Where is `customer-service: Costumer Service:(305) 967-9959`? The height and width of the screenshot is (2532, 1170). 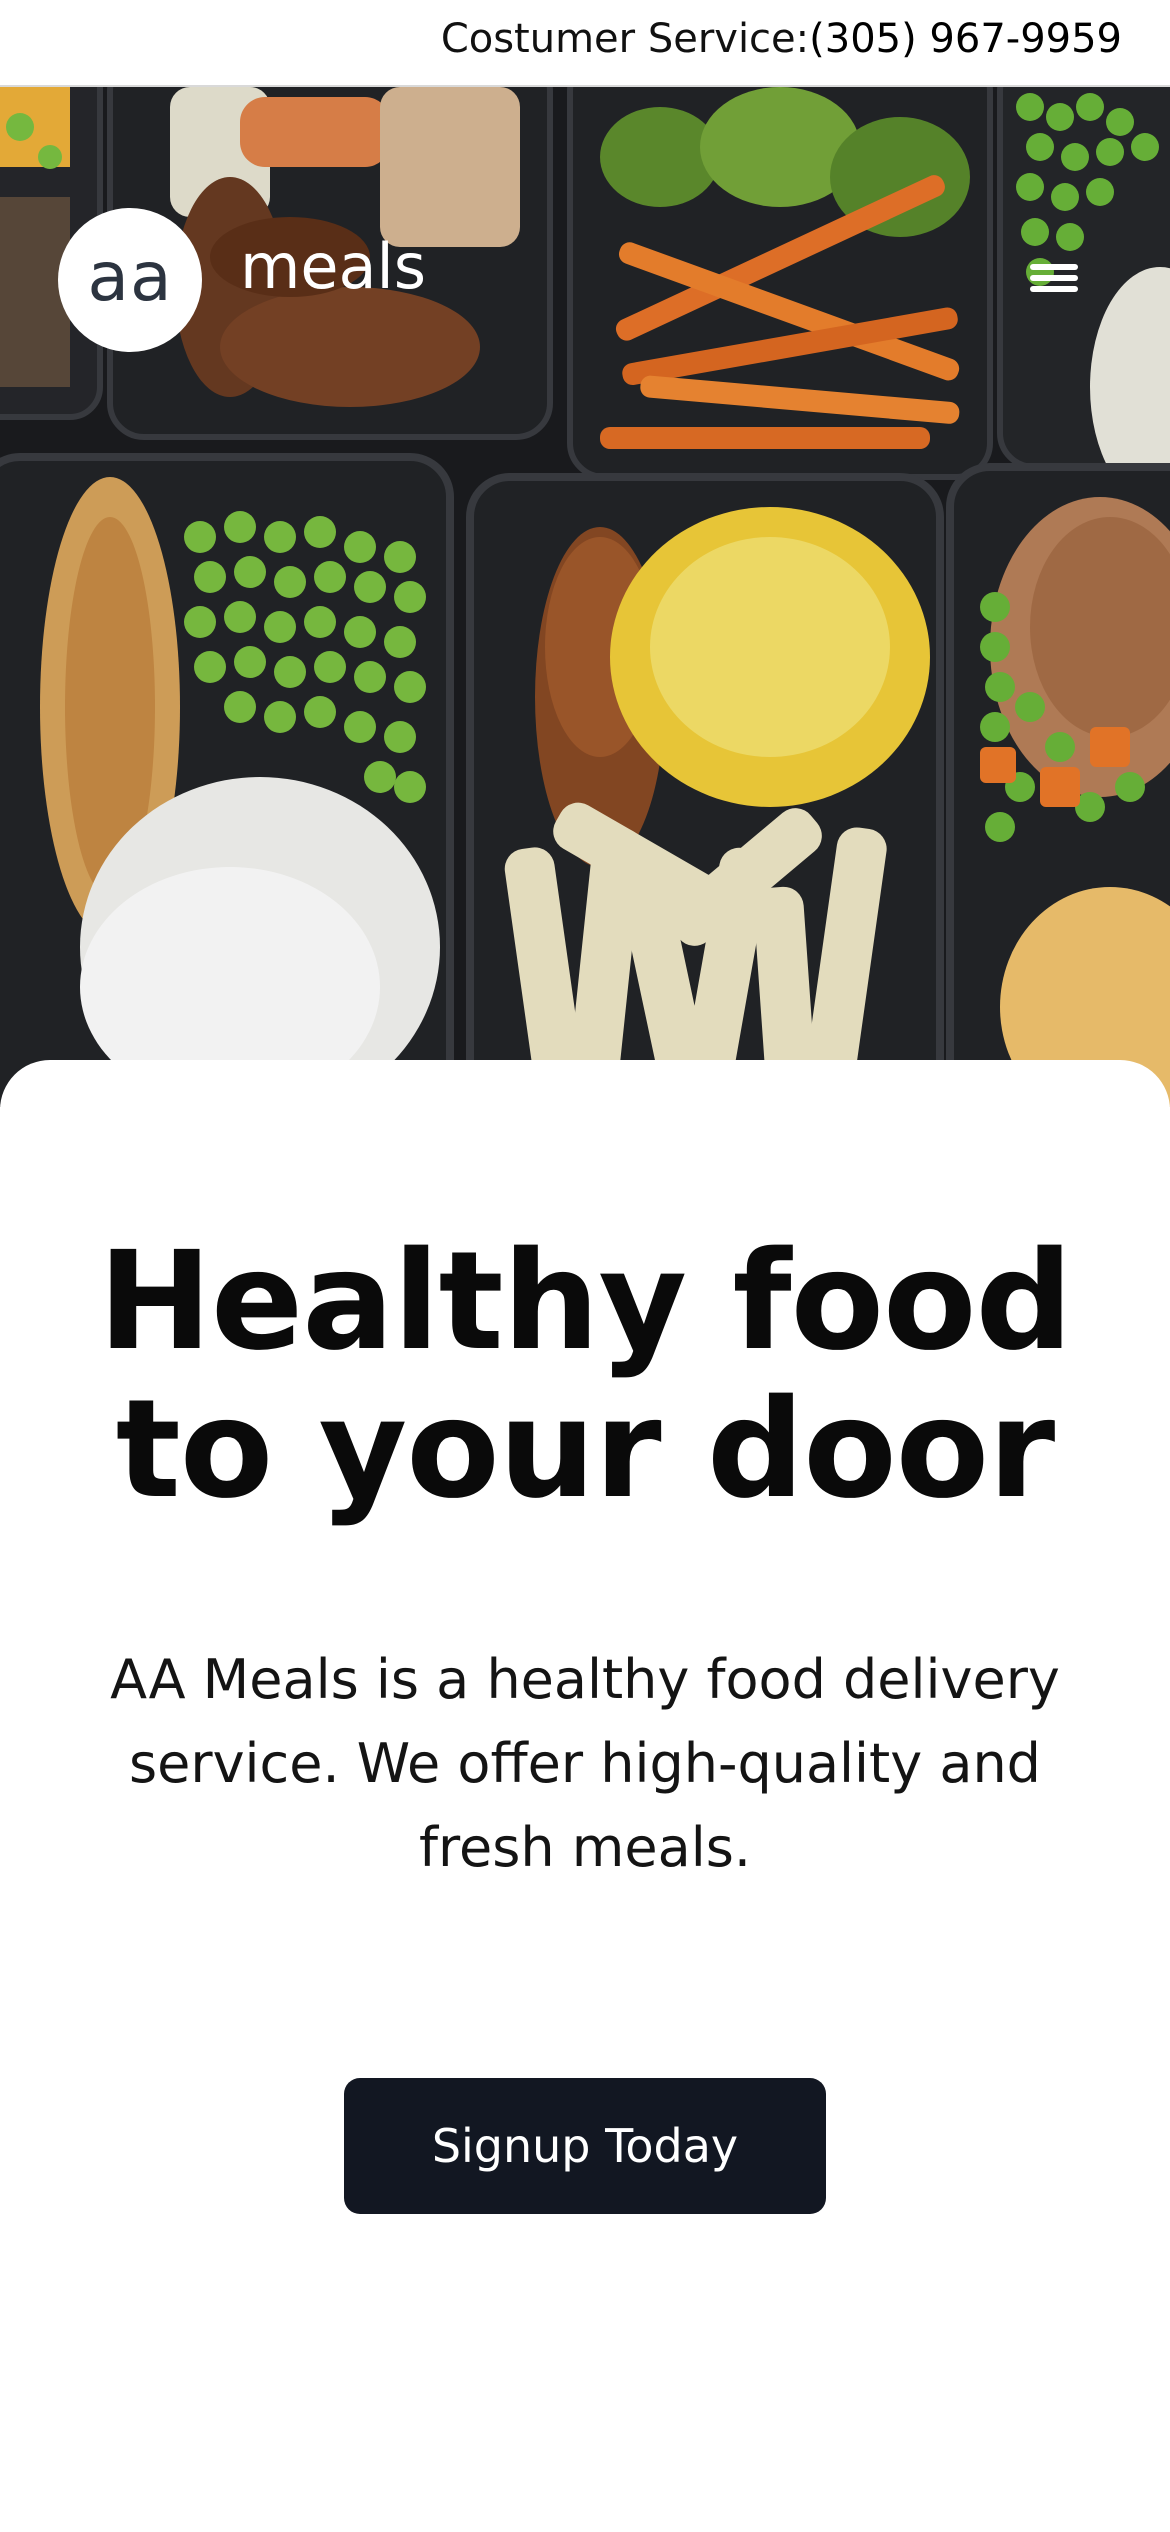 customer-service: Costumer Service:(305) 967-9959 is located at coordinates (781, 39).